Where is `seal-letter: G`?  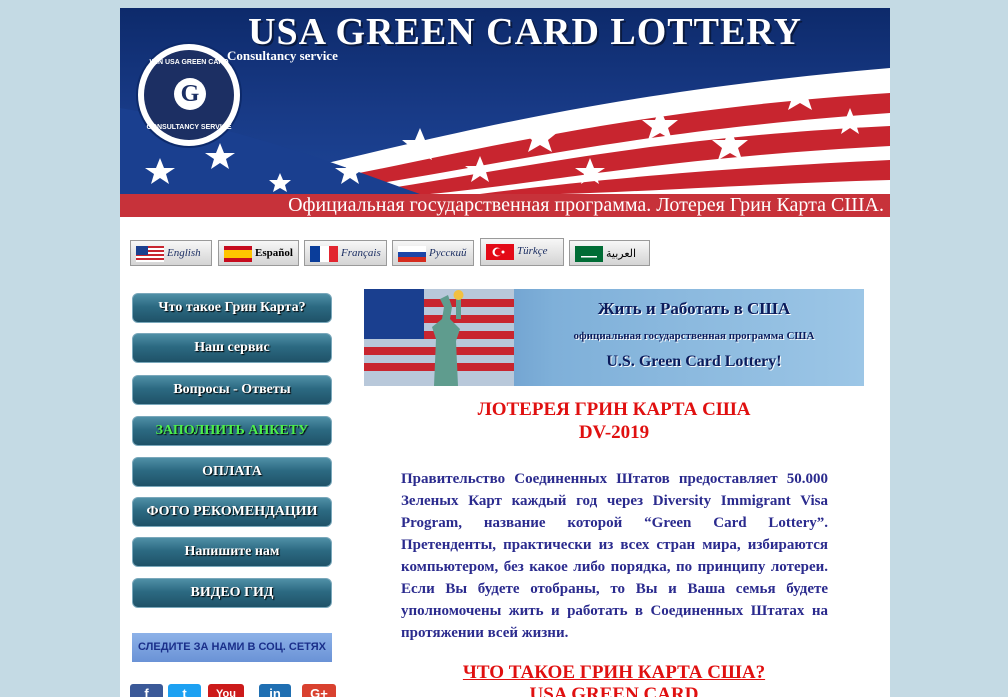 seal-letter: G is located at coordinates (190, 94).